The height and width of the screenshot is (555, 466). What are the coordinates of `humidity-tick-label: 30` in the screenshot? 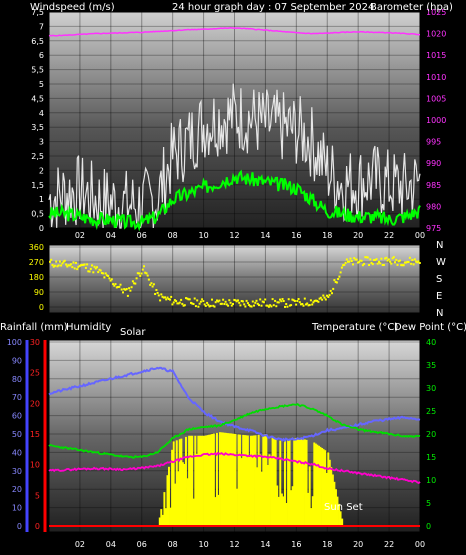 It's located at (17, 471).